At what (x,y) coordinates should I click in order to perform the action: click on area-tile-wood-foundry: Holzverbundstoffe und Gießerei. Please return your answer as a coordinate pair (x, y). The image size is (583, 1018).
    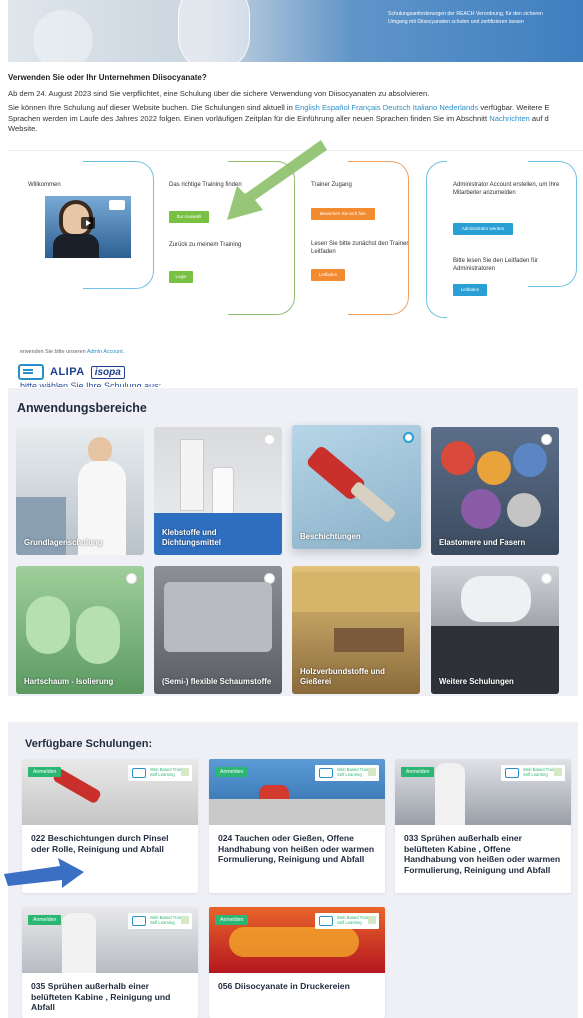
    Looking at the image, I should click on (356, 630).